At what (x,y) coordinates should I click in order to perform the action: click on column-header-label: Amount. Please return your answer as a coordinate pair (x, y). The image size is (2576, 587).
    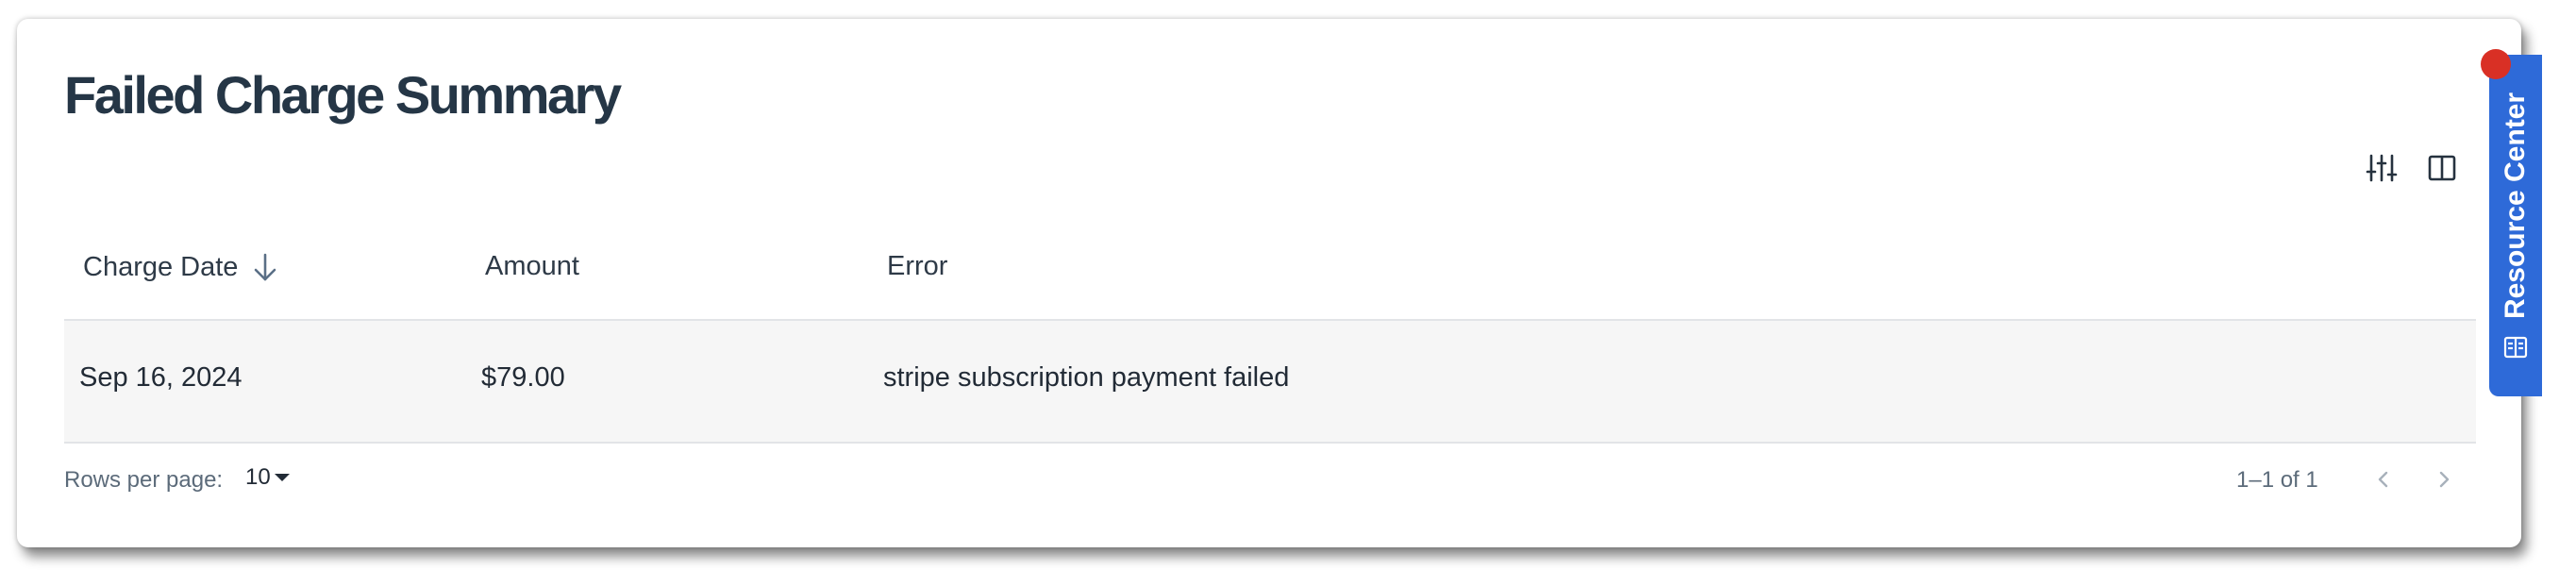
    Looking at the image, I should click on (532, 266).